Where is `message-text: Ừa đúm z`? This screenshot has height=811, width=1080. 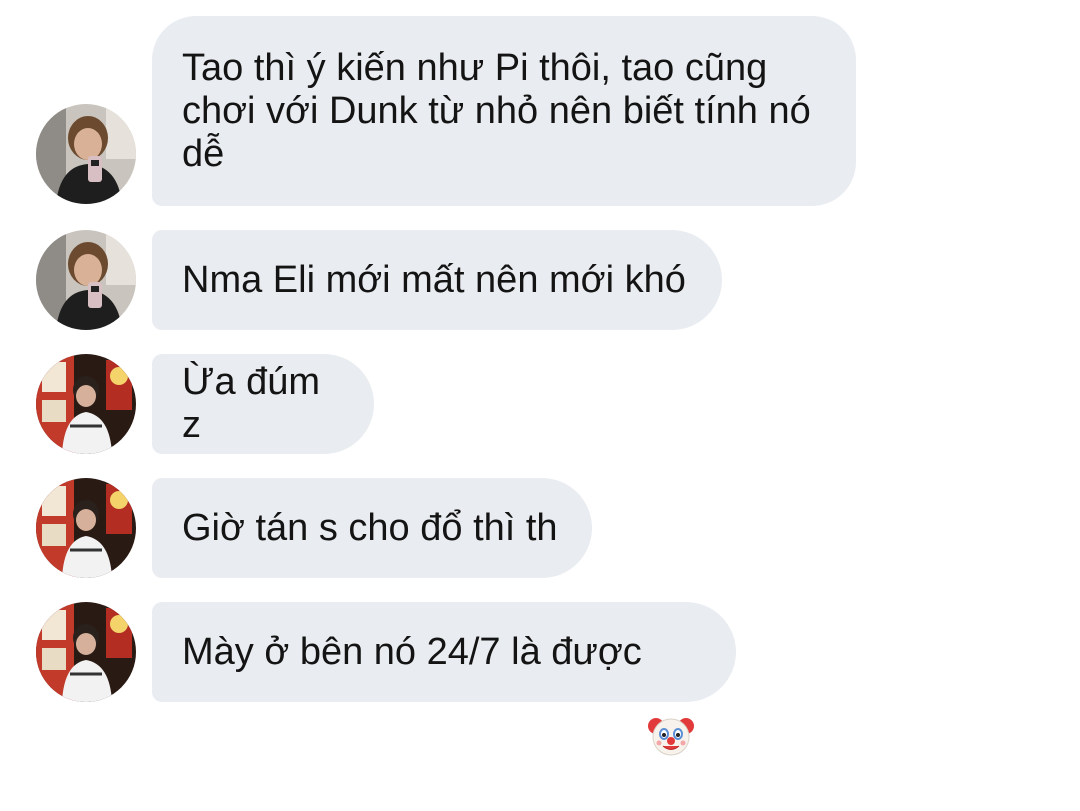 message-text: Ừa đúm z is located at coordinates (256, 403).